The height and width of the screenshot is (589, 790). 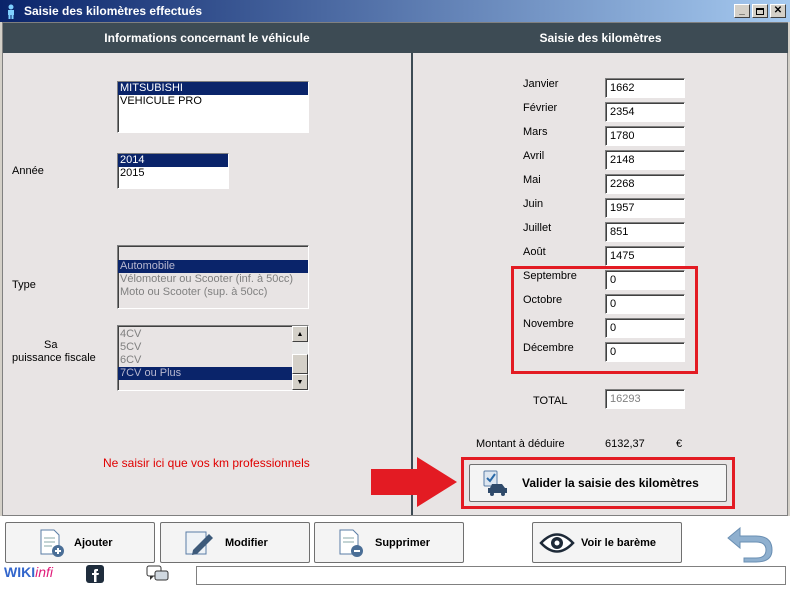 I want to click on annee-option: 2014, so click(x=173, y=160).